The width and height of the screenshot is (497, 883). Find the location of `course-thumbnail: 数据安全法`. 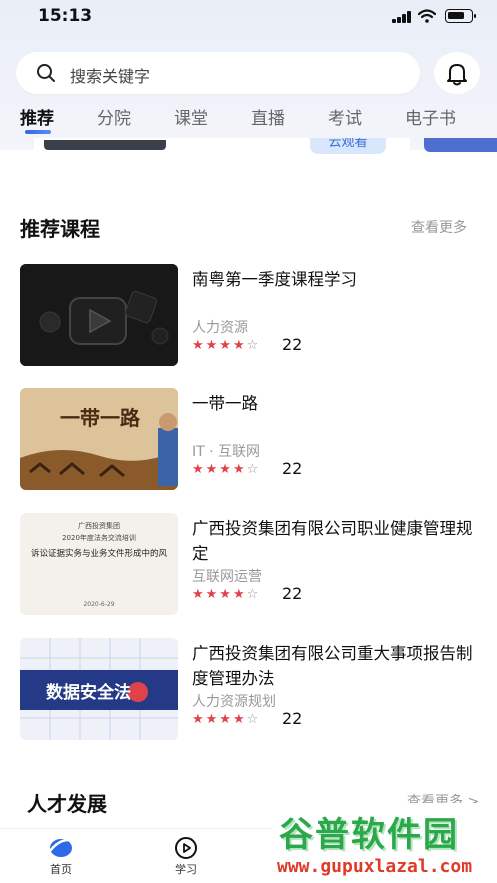

course-thumbnail: 数据安全法 is located at coordinates (99, 689).